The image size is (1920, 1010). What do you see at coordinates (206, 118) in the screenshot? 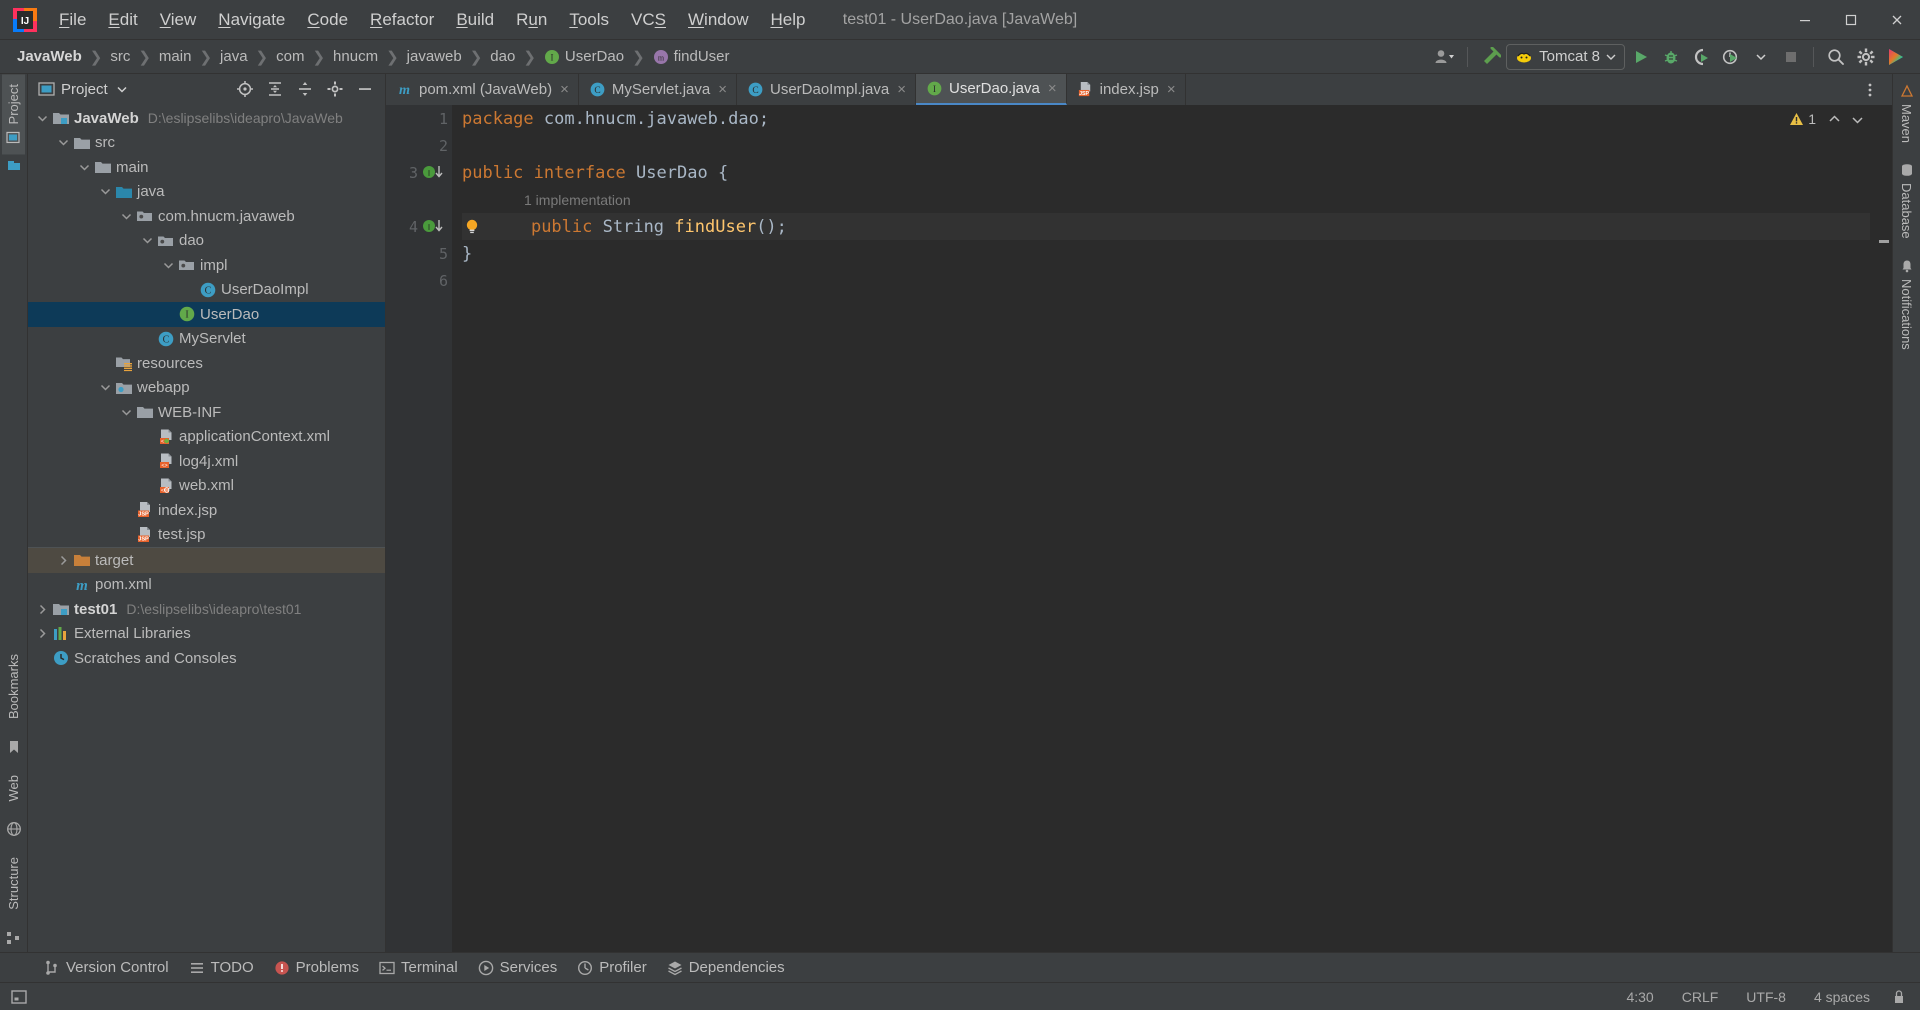
I see `tree-node-javaweb: JavaWeb D:\eslipselibs\ideapro\JavaWeb` at bounding box center [206, 118].